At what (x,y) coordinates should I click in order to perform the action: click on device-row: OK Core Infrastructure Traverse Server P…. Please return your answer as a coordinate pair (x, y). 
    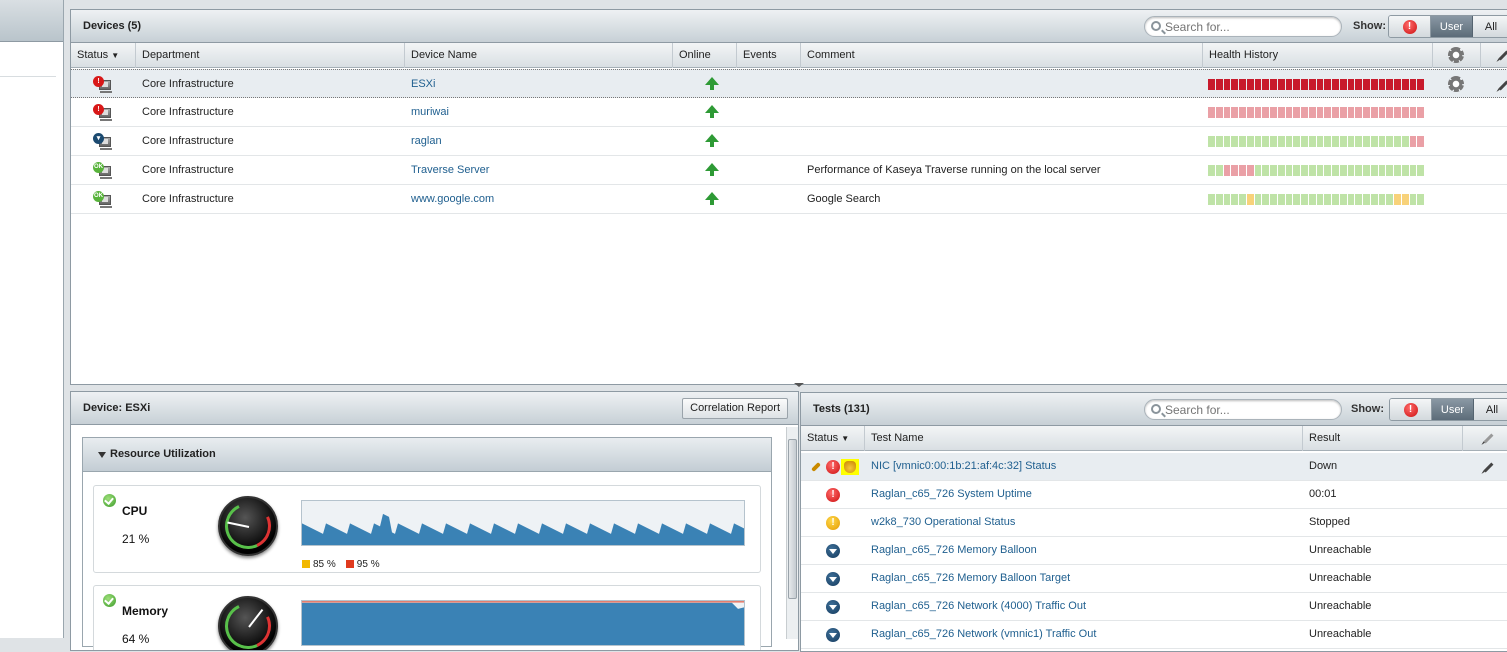
    Looking at the image, I should click on (789, 170).